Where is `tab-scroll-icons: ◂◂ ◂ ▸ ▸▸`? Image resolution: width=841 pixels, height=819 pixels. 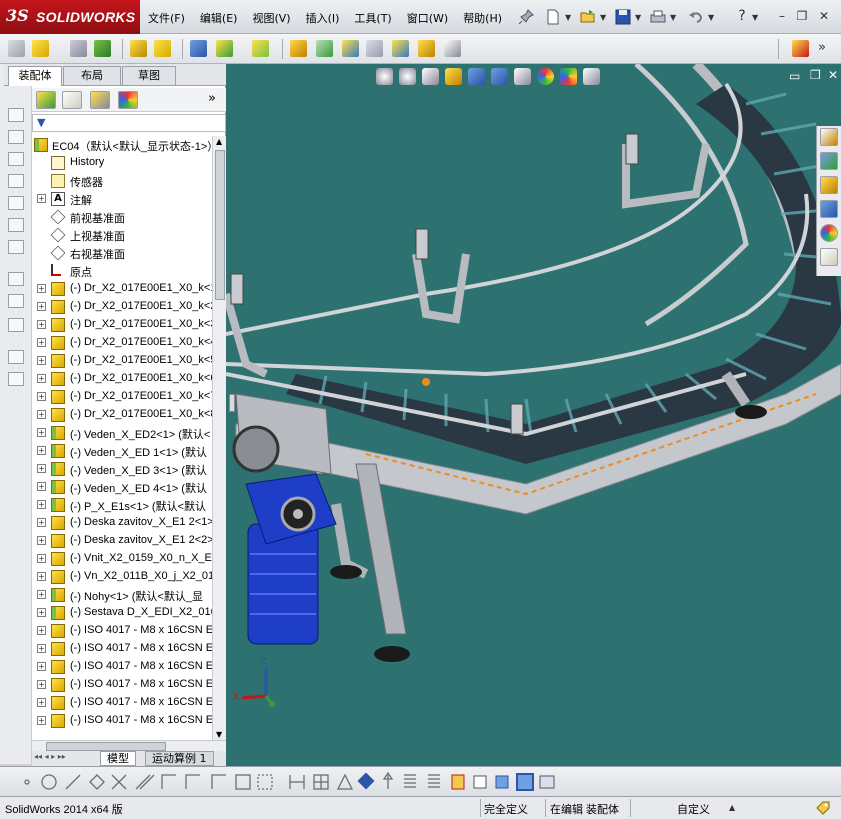
tab-scroll-icons: ◂◂ ◂ ▸ ▸▸ is located at coordinates (50, 756).